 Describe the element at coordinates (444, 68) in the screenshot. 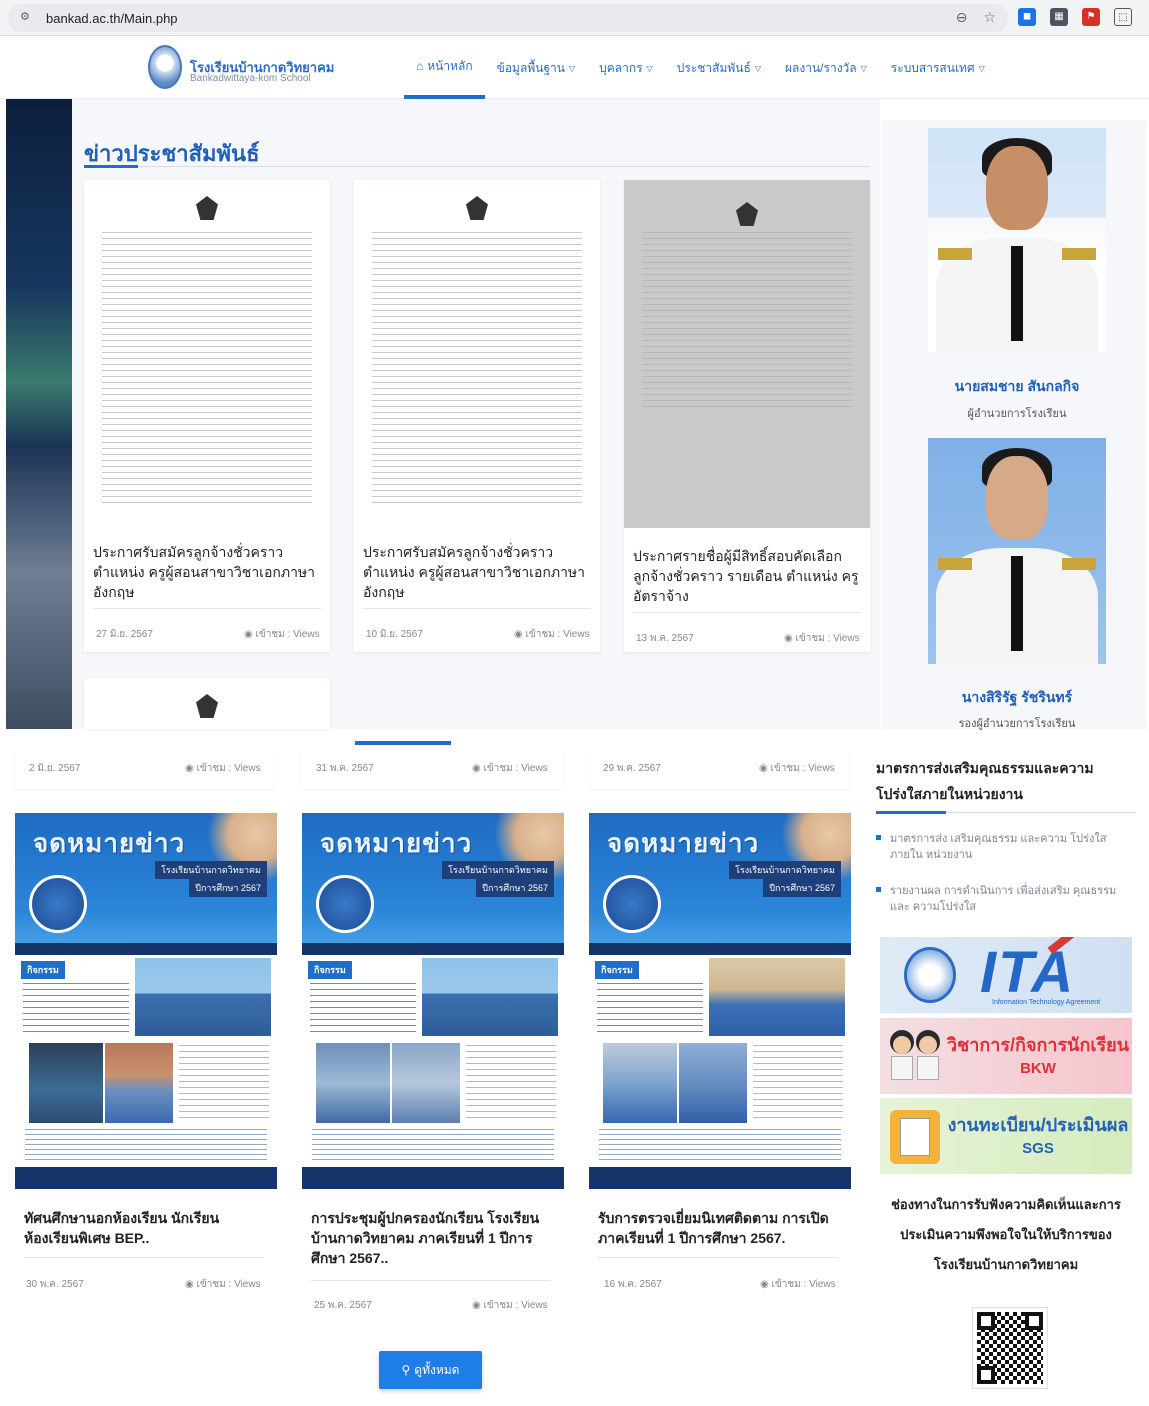

I see `nav-item-home: ⌂ หน้าหลัก` at that location.